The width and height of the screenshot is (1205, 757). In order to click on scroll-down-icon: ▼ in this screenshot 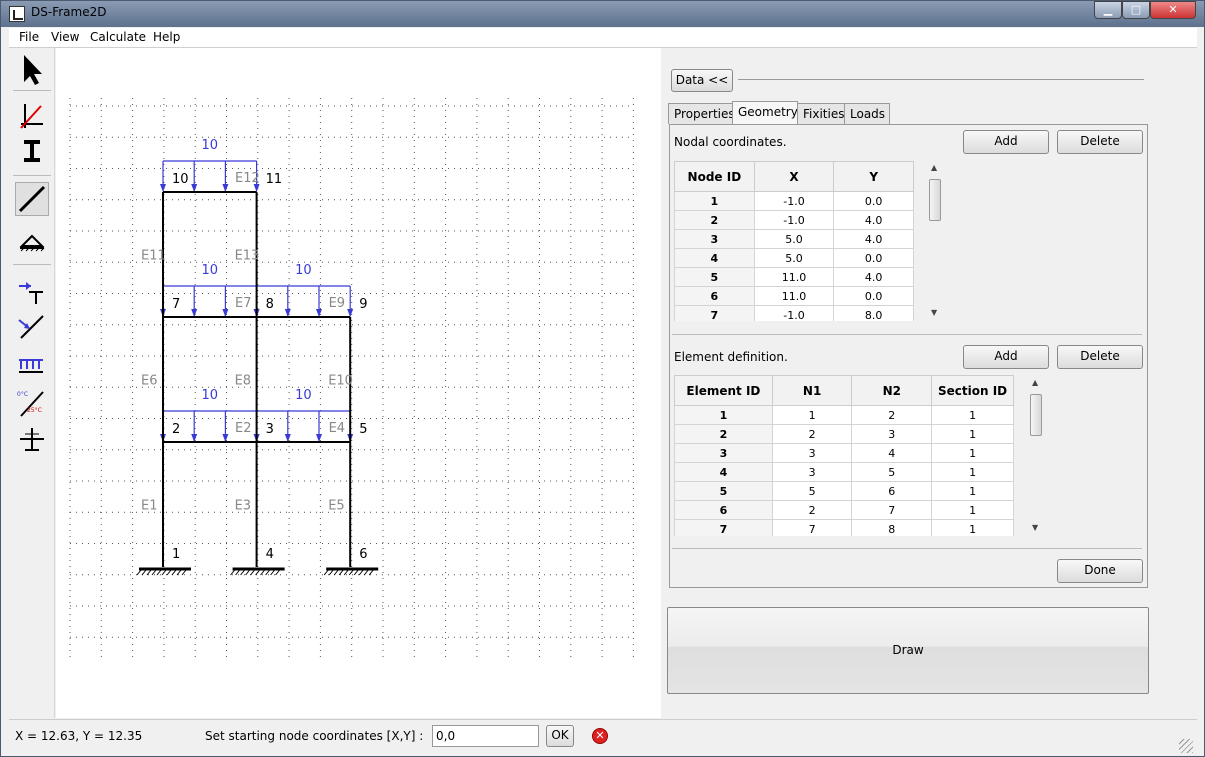, I will do `click(934, 312)`.